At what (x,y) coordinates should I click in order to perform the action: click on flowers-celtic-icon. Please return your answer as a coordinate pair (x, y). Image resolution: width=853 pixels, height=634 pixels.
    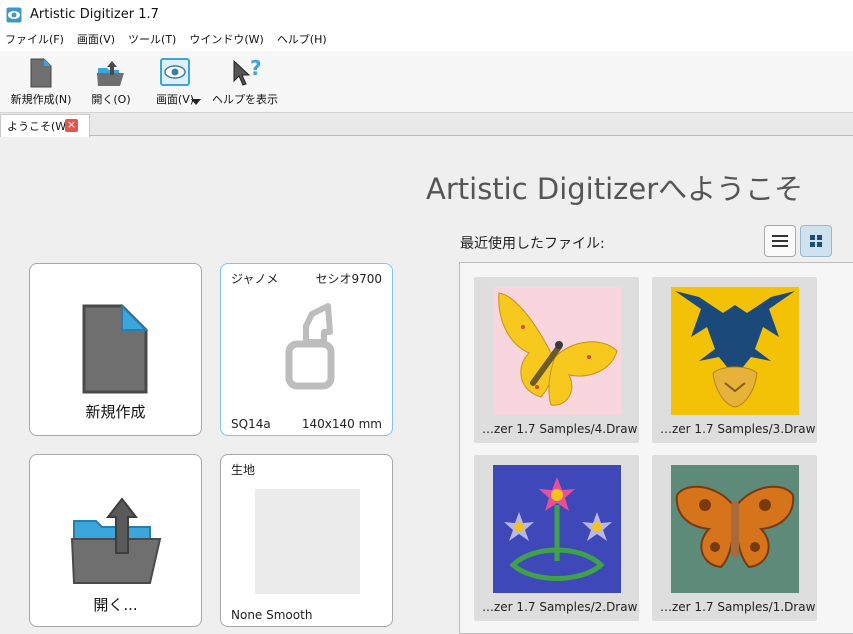
    Looking at the image, I should click on (557, 529).